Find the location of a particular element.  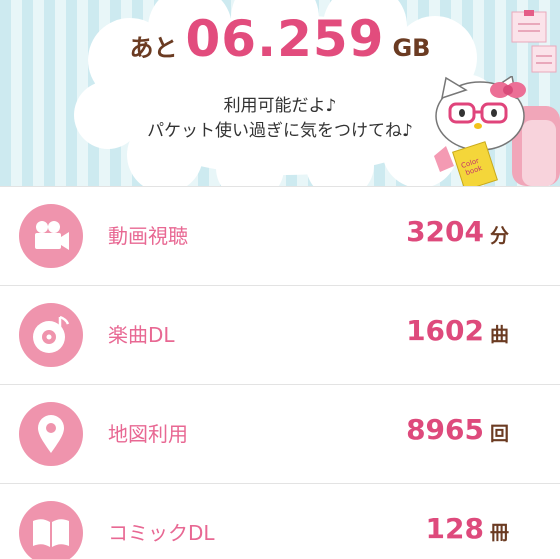

memo-notes-icon is located at coordinates (534, 41).